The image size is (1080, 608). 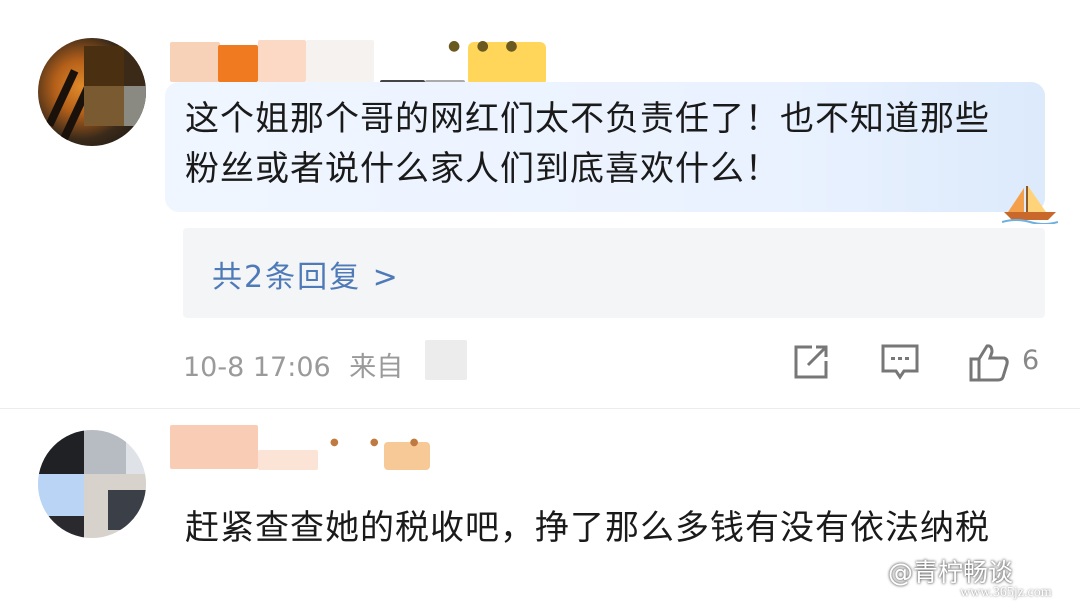 What do you see at coordinates (1031, 360) in the screenshot?
I see `like-count: 6` at bounding box center [1031, 360].